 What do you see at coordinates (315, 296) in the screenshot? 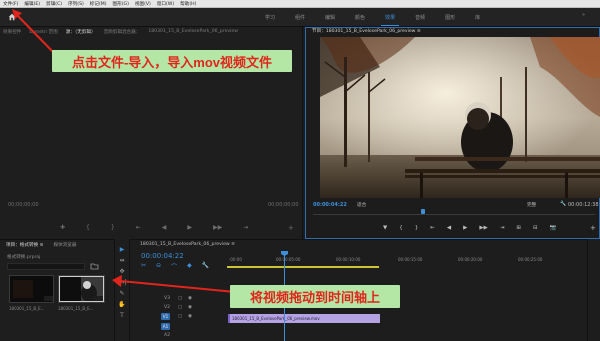
I see `annotation-drag-note: 将视频拖动到时间轴上` at bounding box center [315, 296].